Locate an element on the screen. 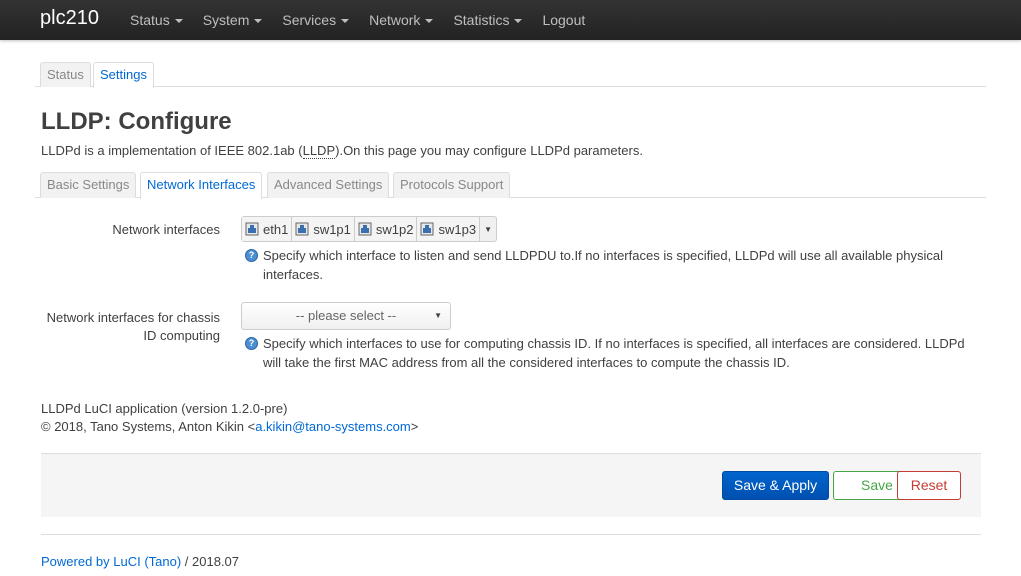 Image resolution: width=1021 pixels, height=576 pixels. menu-system: System is located at coordinates (233, 20).